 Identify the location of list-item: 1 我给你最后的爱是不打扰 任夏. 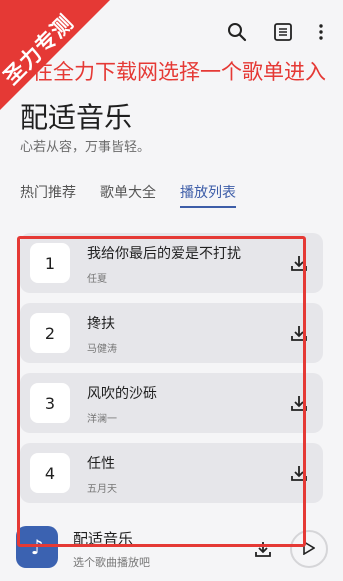
(171, 263).